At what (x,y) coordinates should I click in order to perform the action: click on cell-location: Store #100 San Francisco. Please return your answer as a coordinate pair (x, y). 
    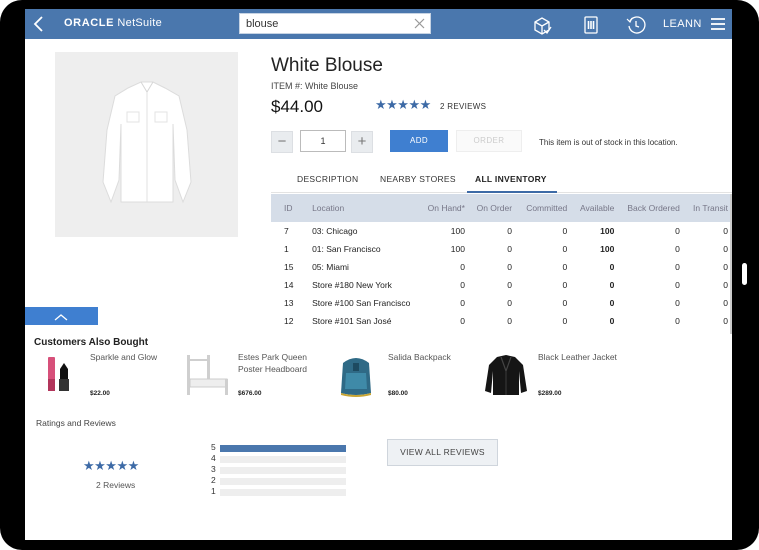
    Looking at the image, I should click on (361, 303).